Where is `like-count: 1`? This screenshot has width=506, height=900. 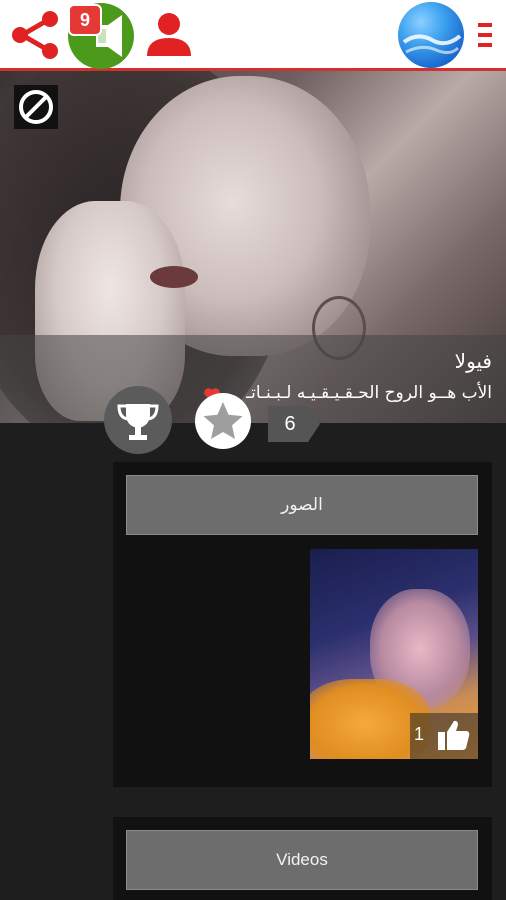
like-count: 1 is located at coordinates (419, 734).